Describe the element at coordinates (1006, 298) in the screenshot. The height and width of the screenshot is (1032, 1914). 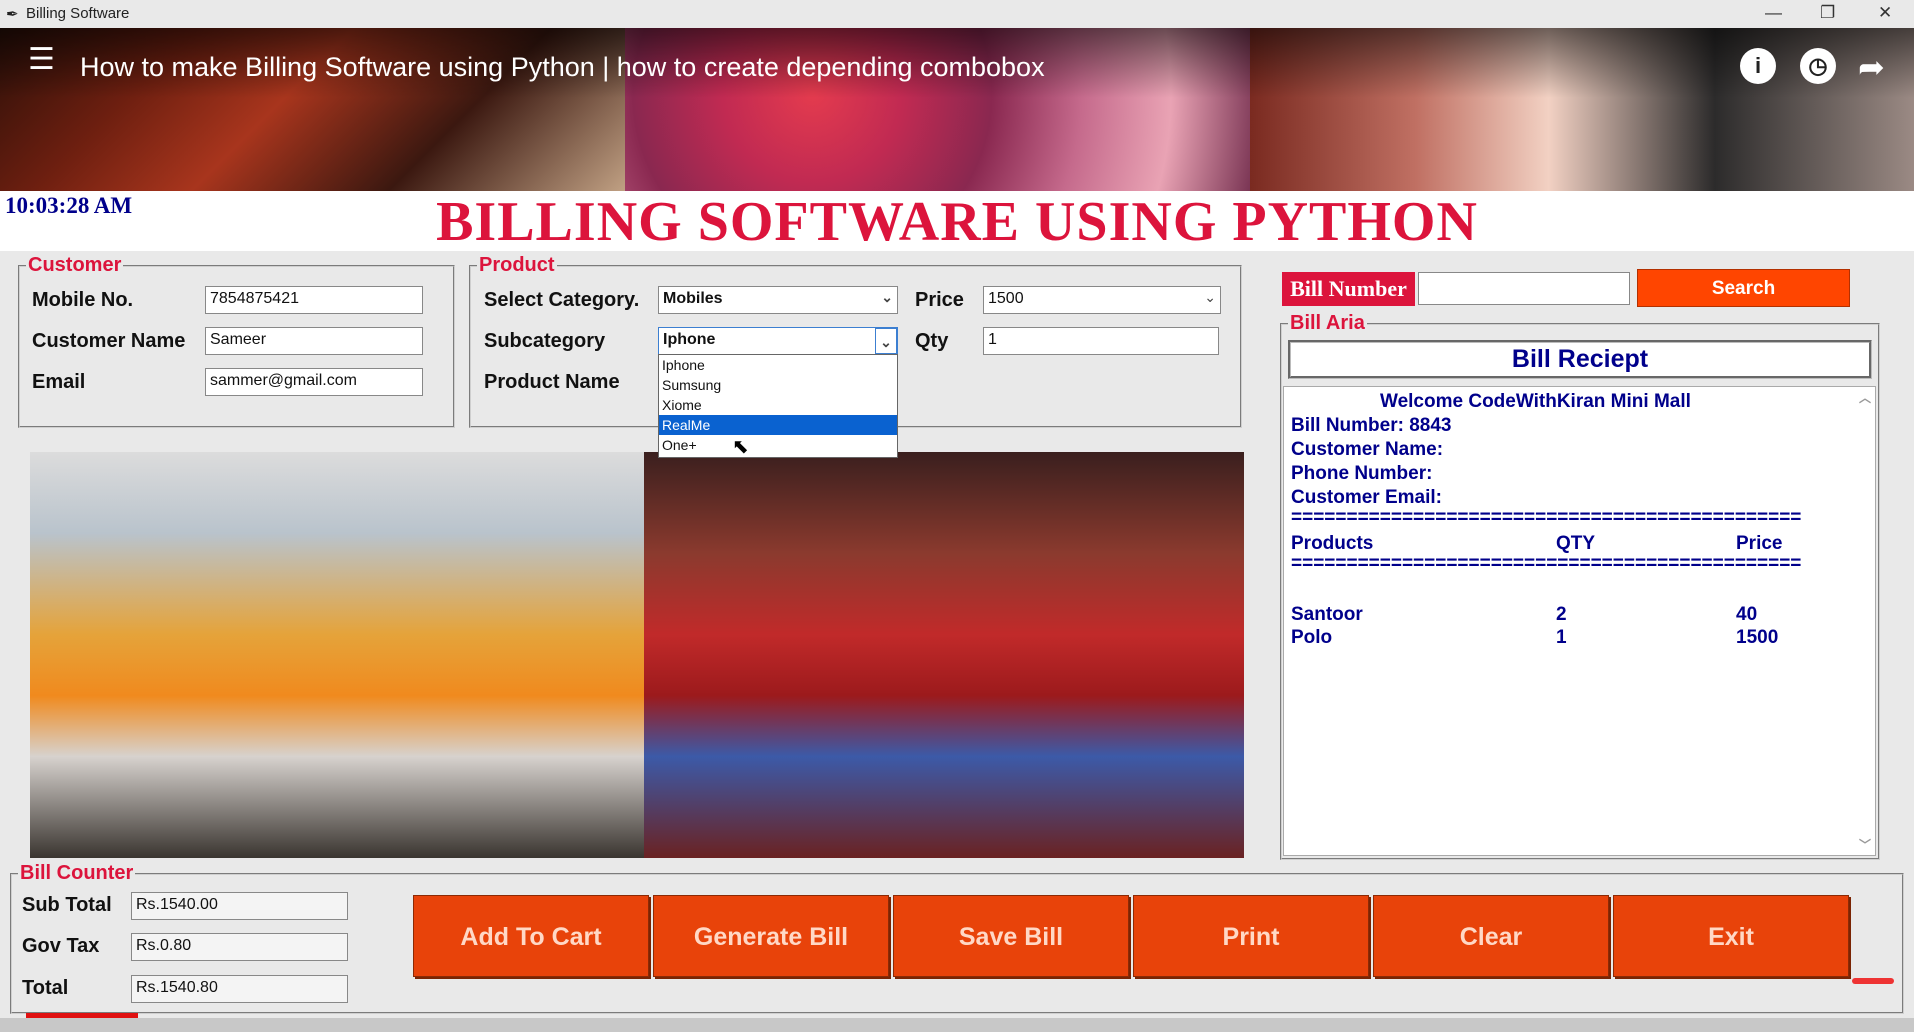
I see `price-value: 1500` at that location.